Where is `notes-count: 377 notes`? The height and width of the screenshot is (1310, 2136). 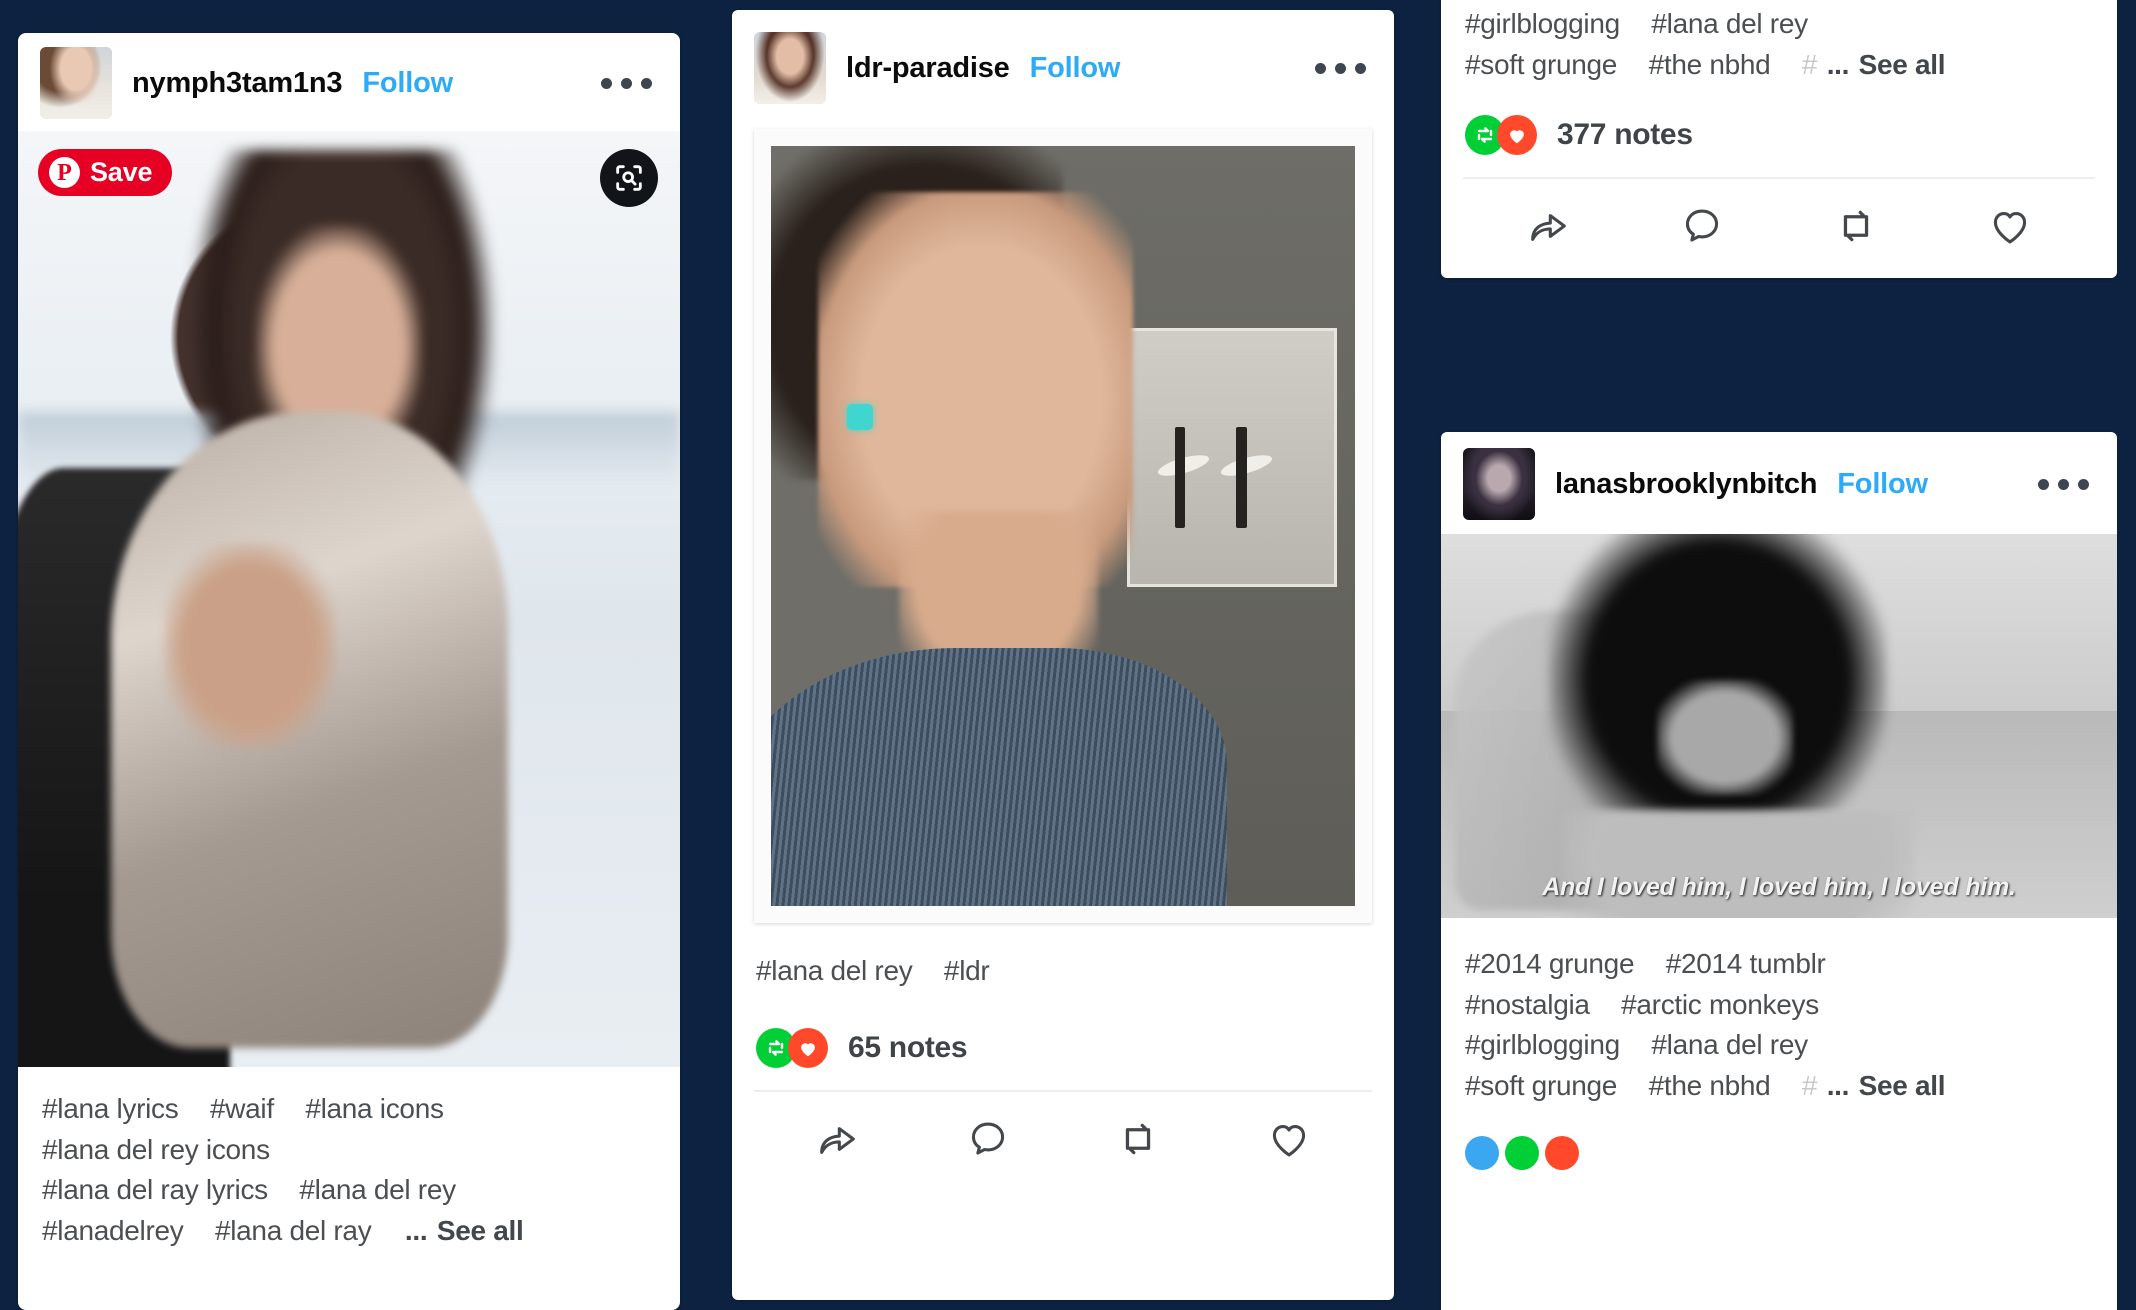 notes-count: 377 notes is located at coordinates (1625, 135).